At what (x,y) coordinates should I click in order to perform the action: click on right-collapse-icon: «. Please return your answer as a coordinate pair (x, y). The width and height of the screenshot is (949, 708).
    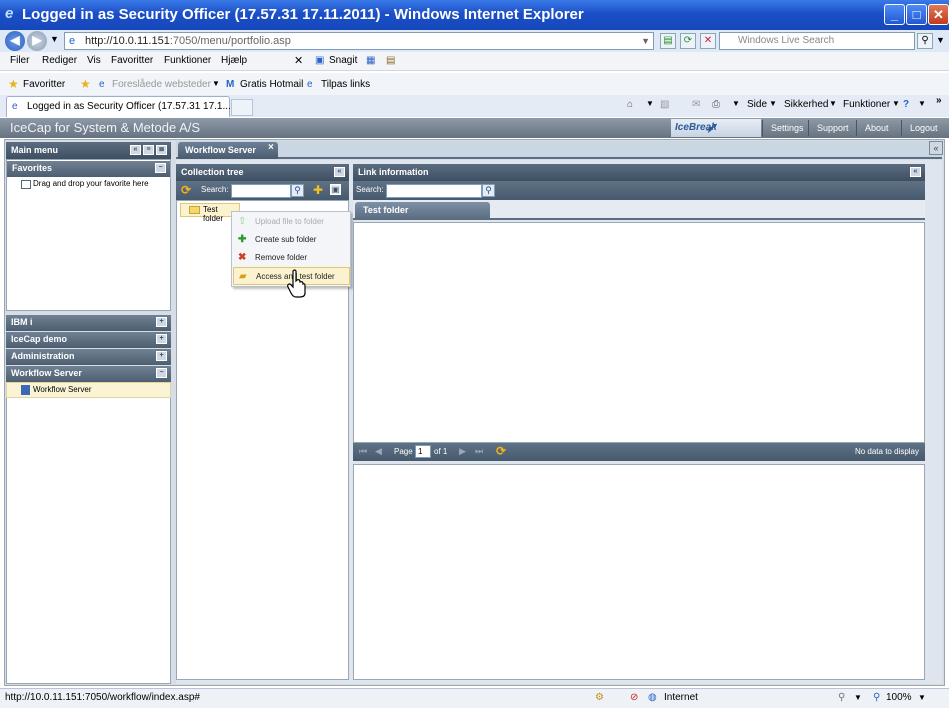
    Looking at the image, I should click on (936, 148).